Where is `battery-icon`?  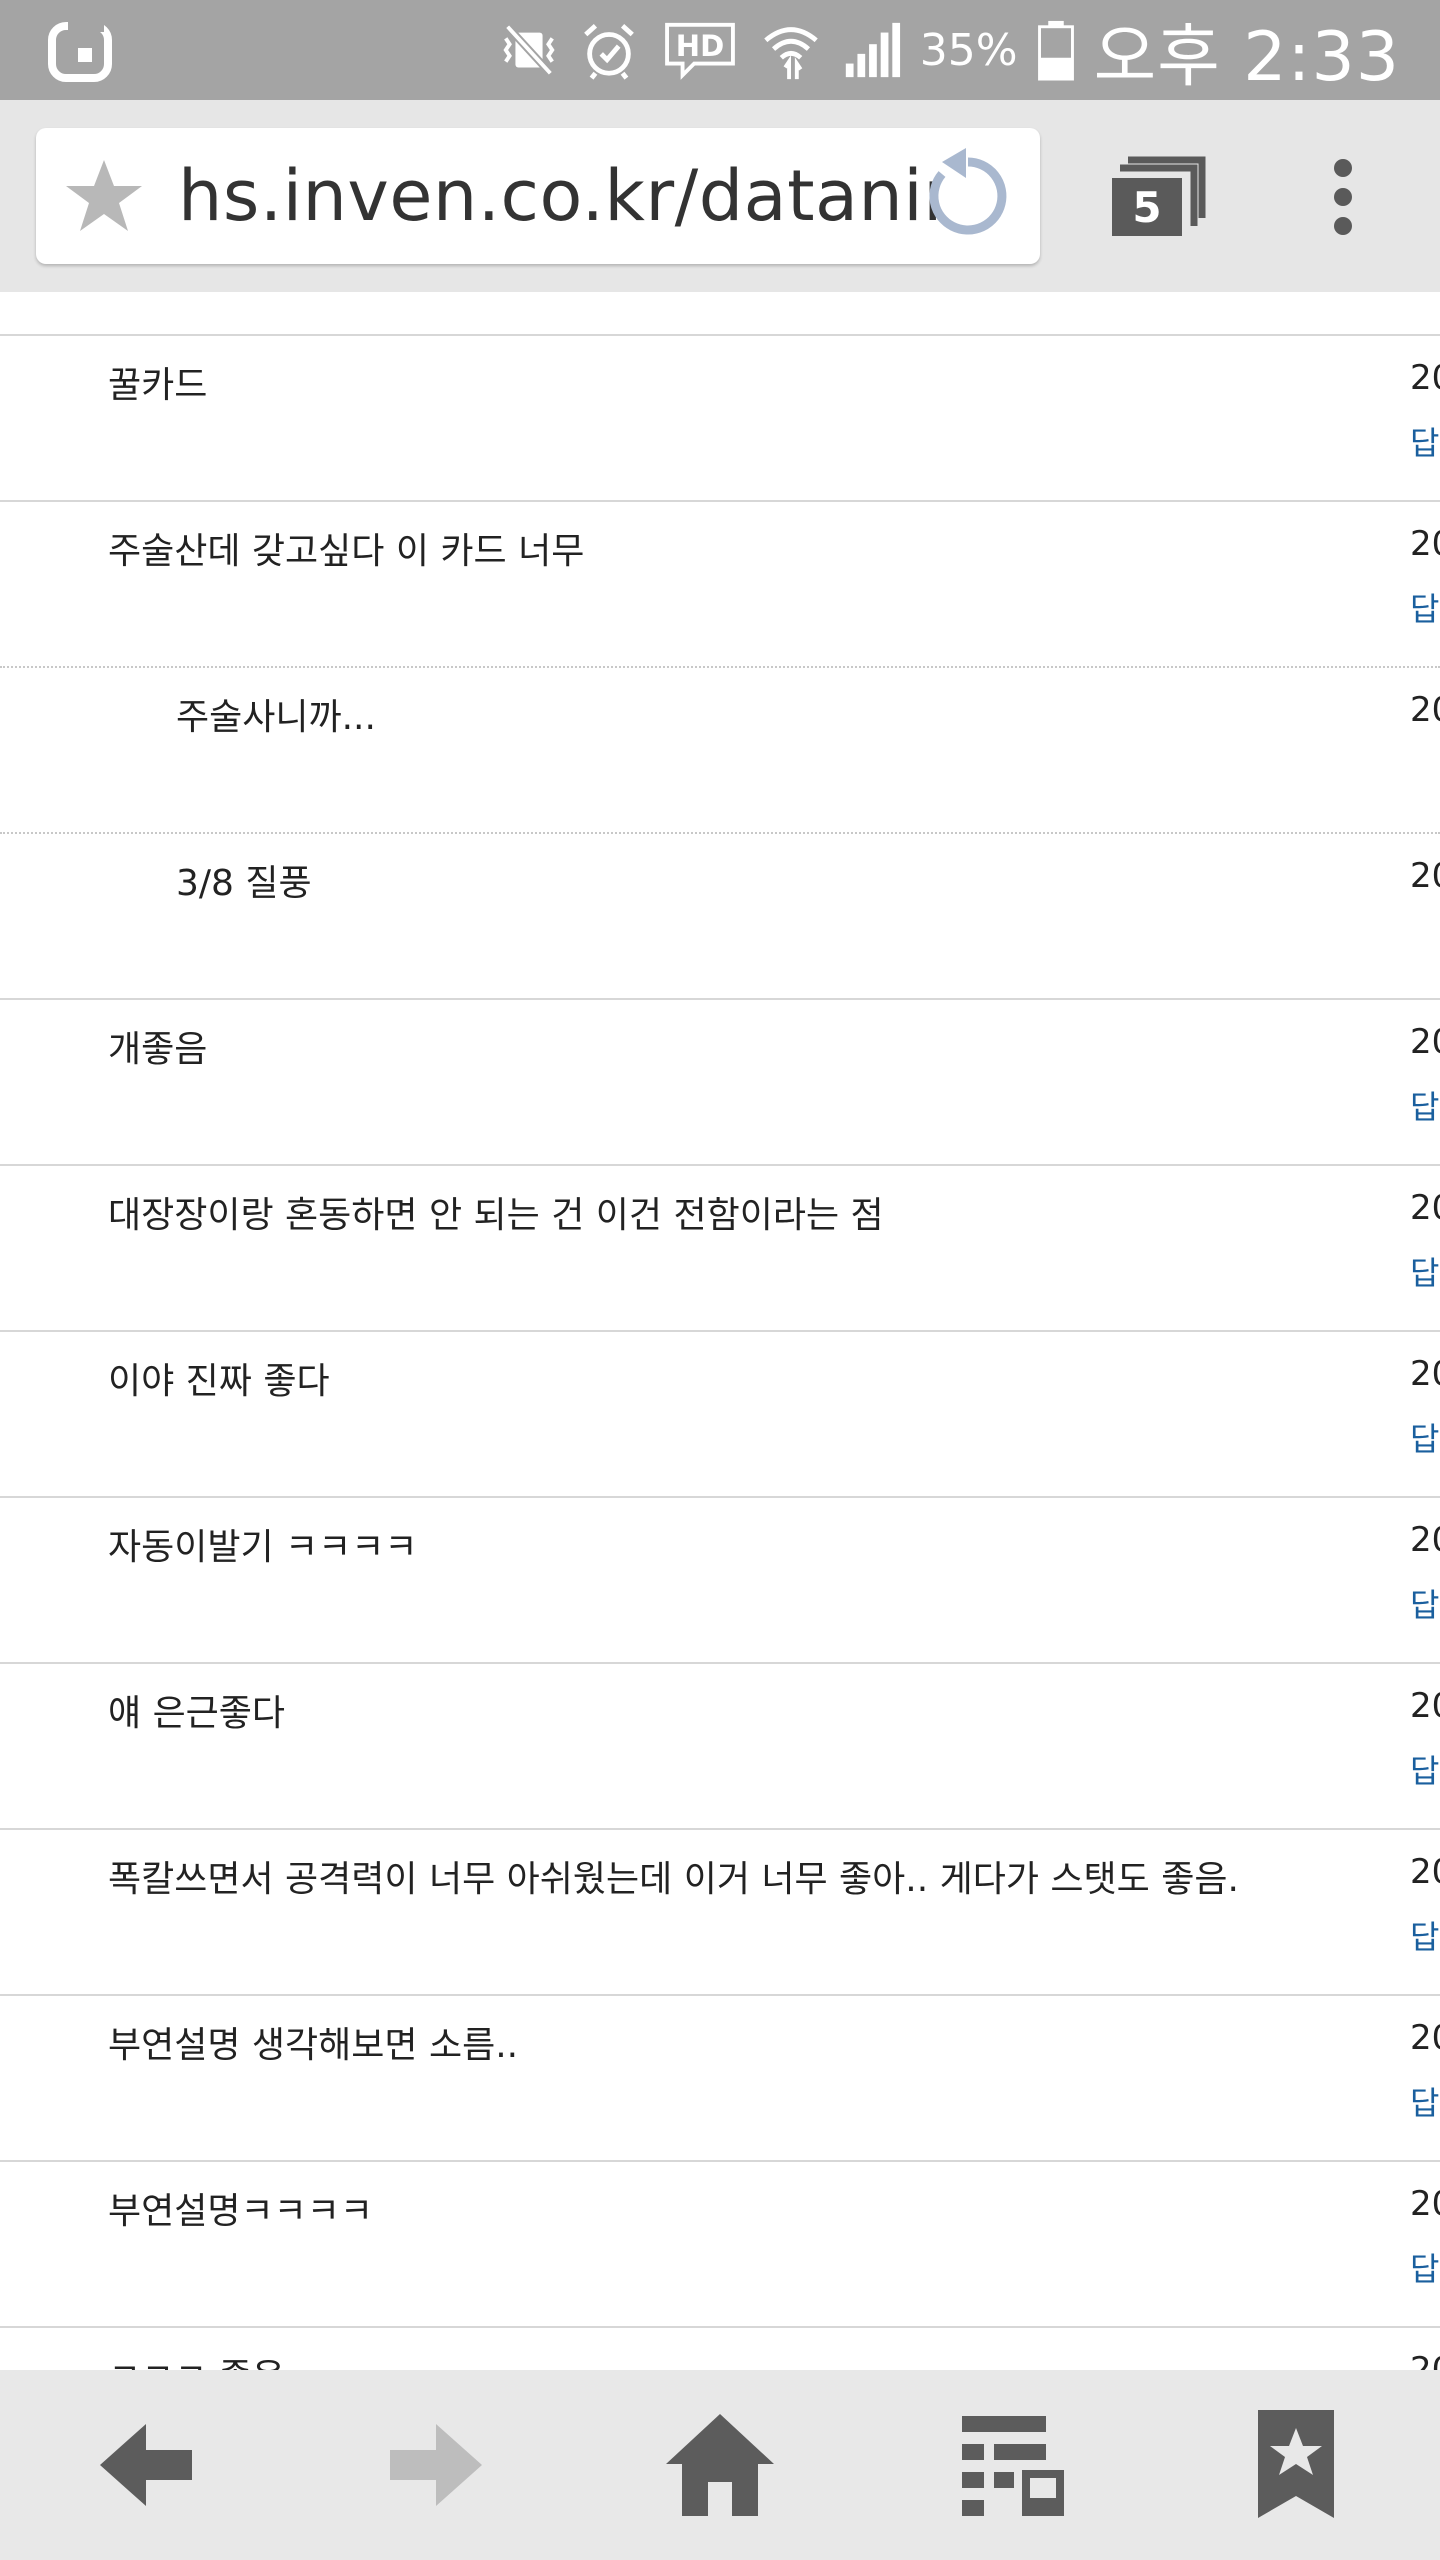 battery-icon is located at coordinates (1055, 50).